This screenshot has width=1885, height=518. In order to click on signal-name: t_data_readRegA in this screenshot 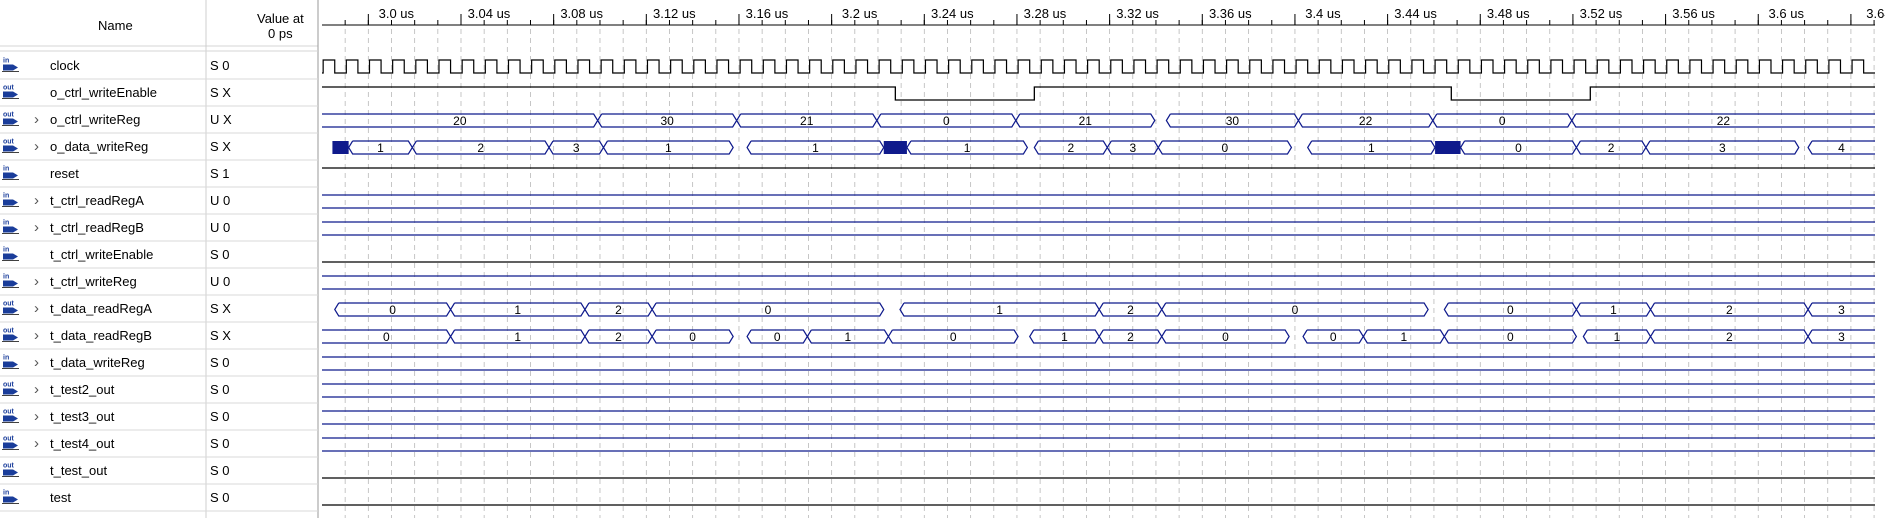, I will do `click(101, 308)`.